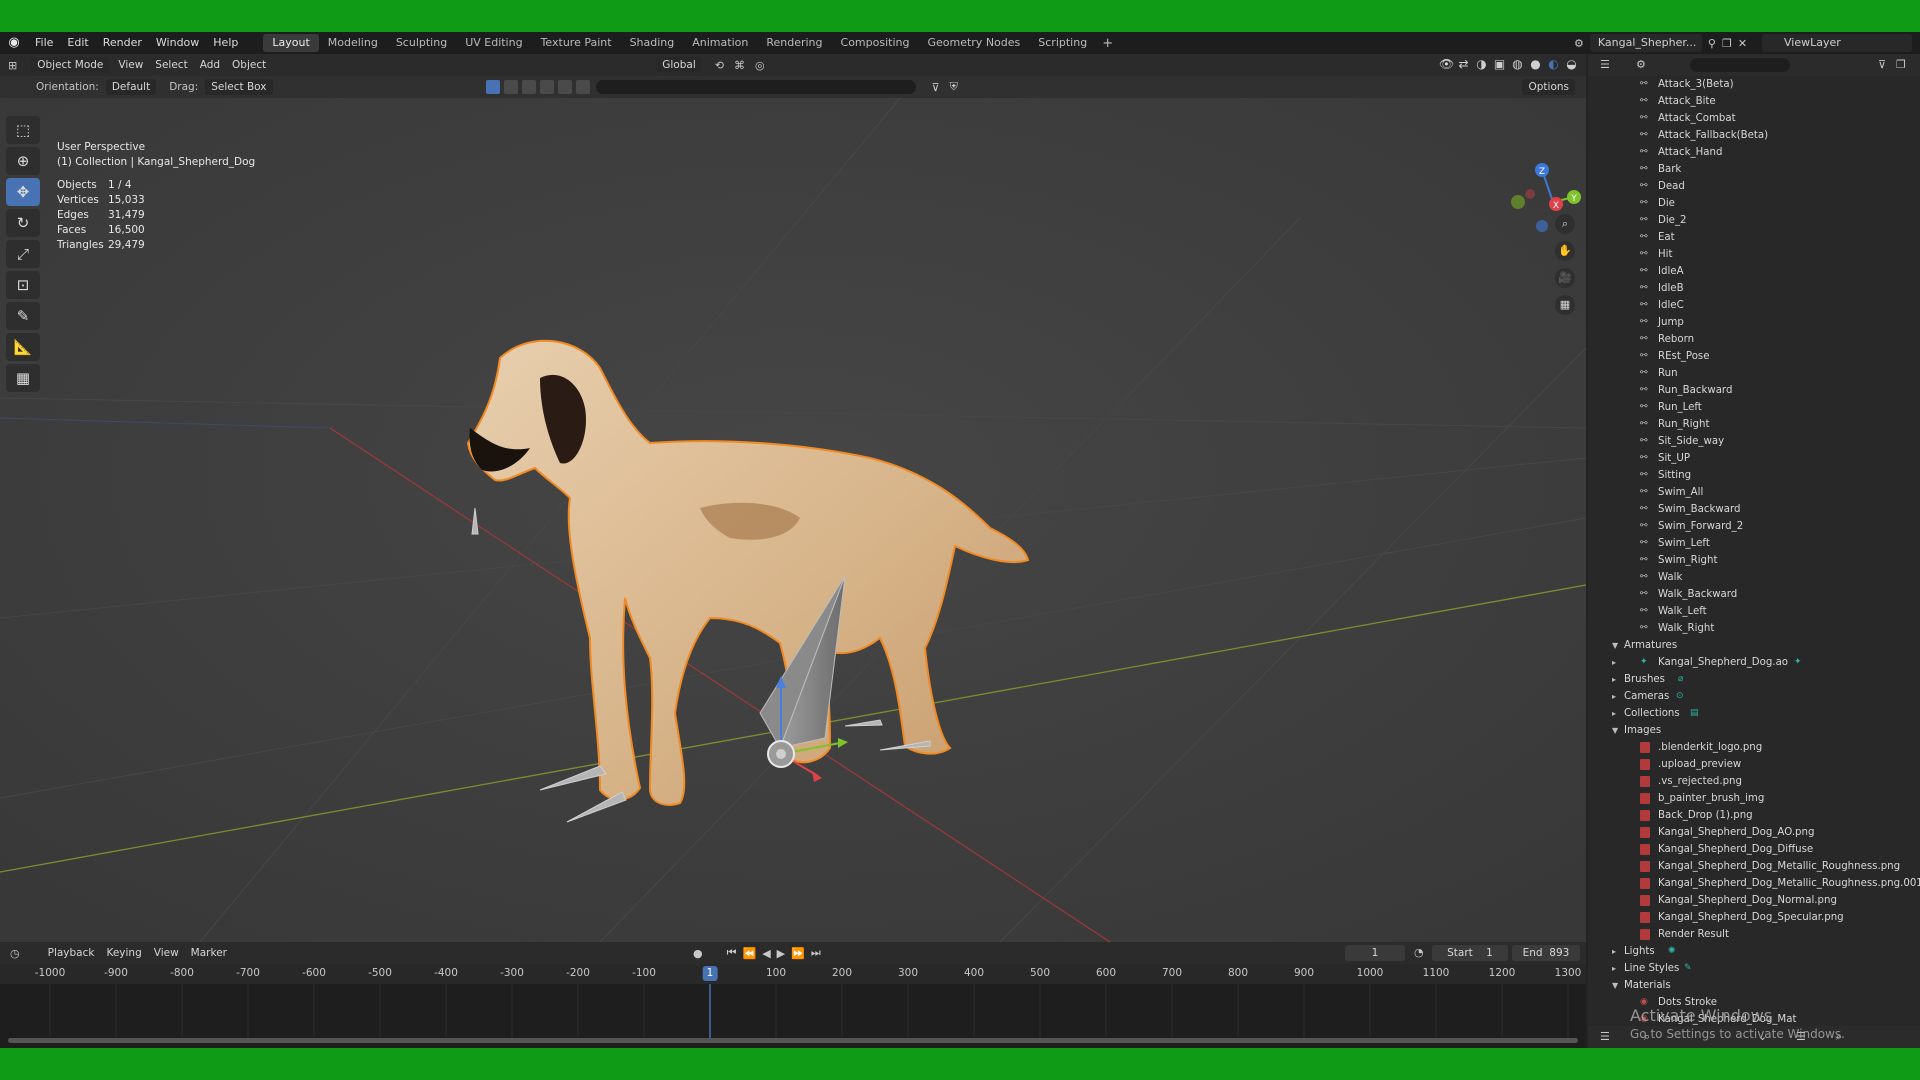 Image resolution: width=1920 pixels, height=1080 pixels. What do you see at coordinates (70, 65) in the screenshot?
I see `object-mode-dropdown: Object Mode` at bounding box center [70, 65].